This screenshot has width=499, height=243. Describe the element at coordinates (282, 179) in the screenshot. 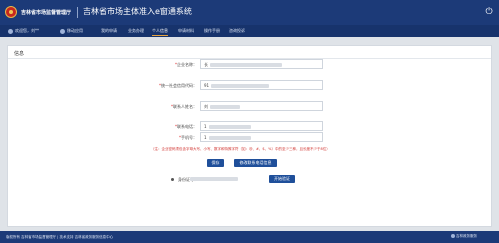

I see `start-verify-button: 开始验证` at that location.